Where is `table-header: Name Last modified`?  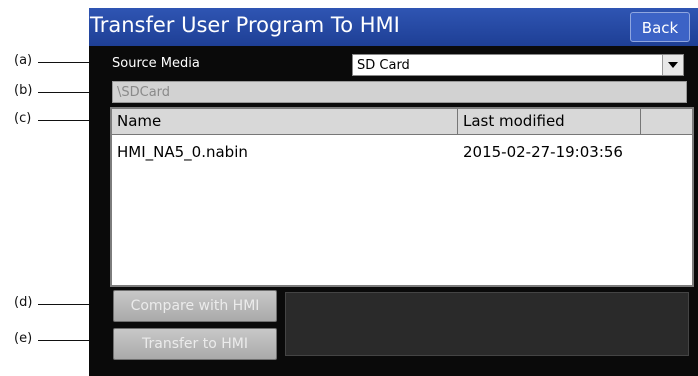
table-header: Name Last modified is located at coordinates (402, 122).